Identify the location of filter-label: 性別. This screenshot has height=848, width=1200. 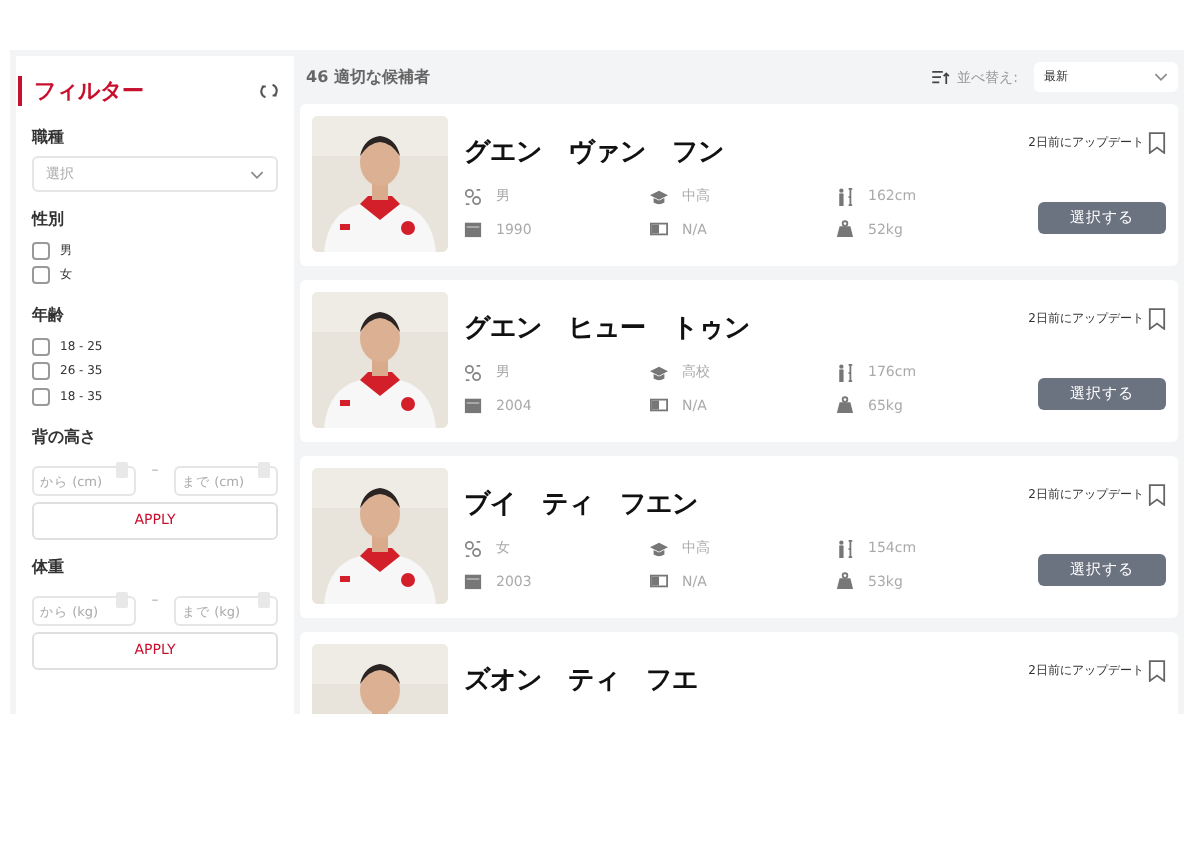
(49, 219).